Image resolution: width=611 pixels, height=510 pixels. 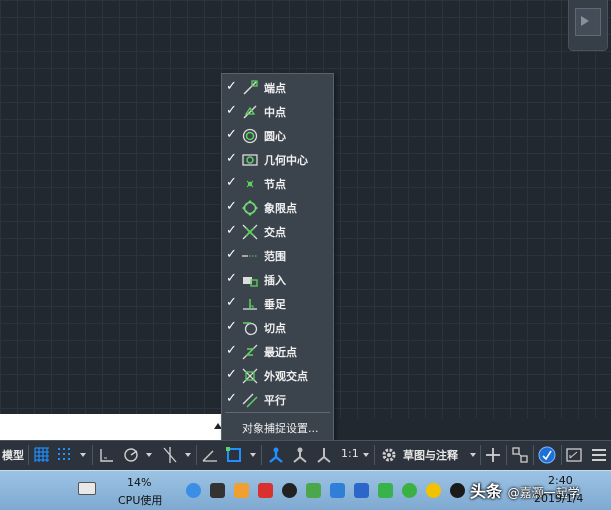 What do you see at coordinates (300, 455) in the screenshot?
I see `auto-scale-icon` at bounding box center [300, 455].